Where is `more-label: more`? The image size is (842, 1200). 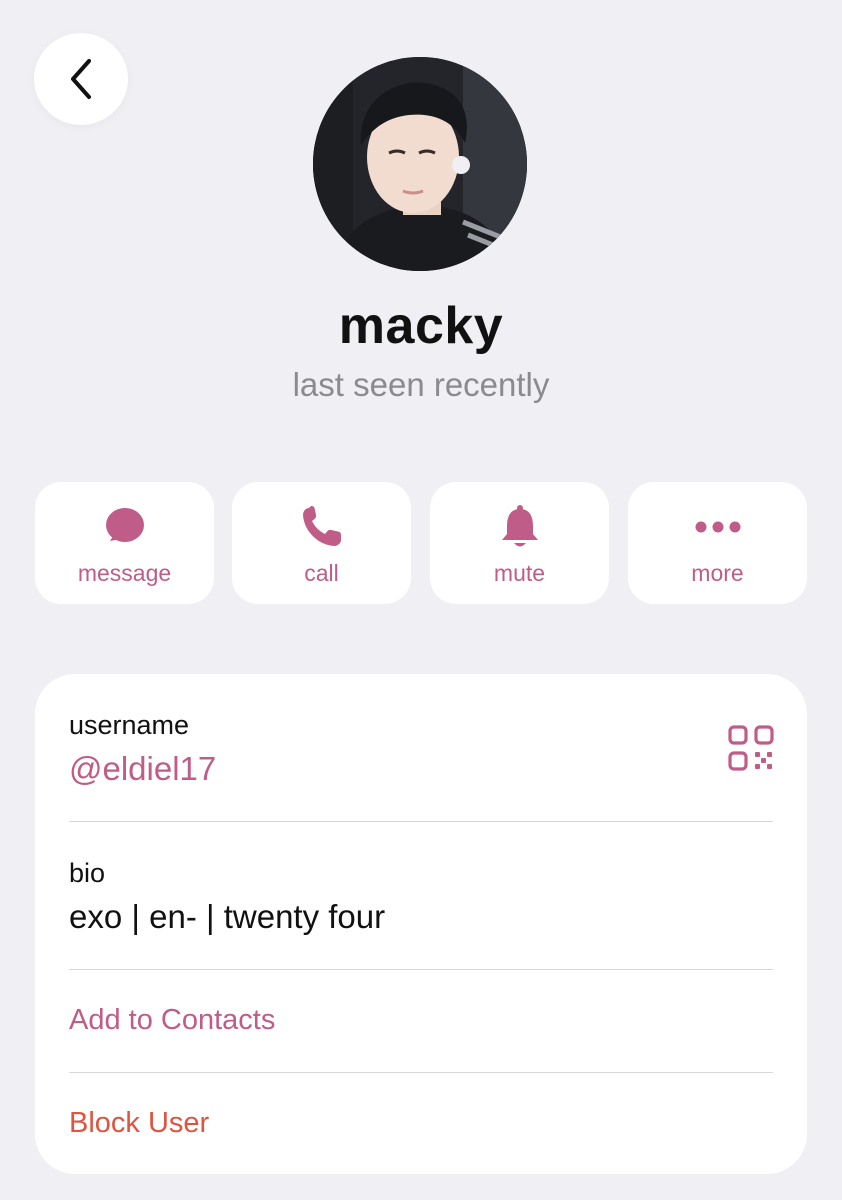 more-label: more is located at coordinates (717, 573).